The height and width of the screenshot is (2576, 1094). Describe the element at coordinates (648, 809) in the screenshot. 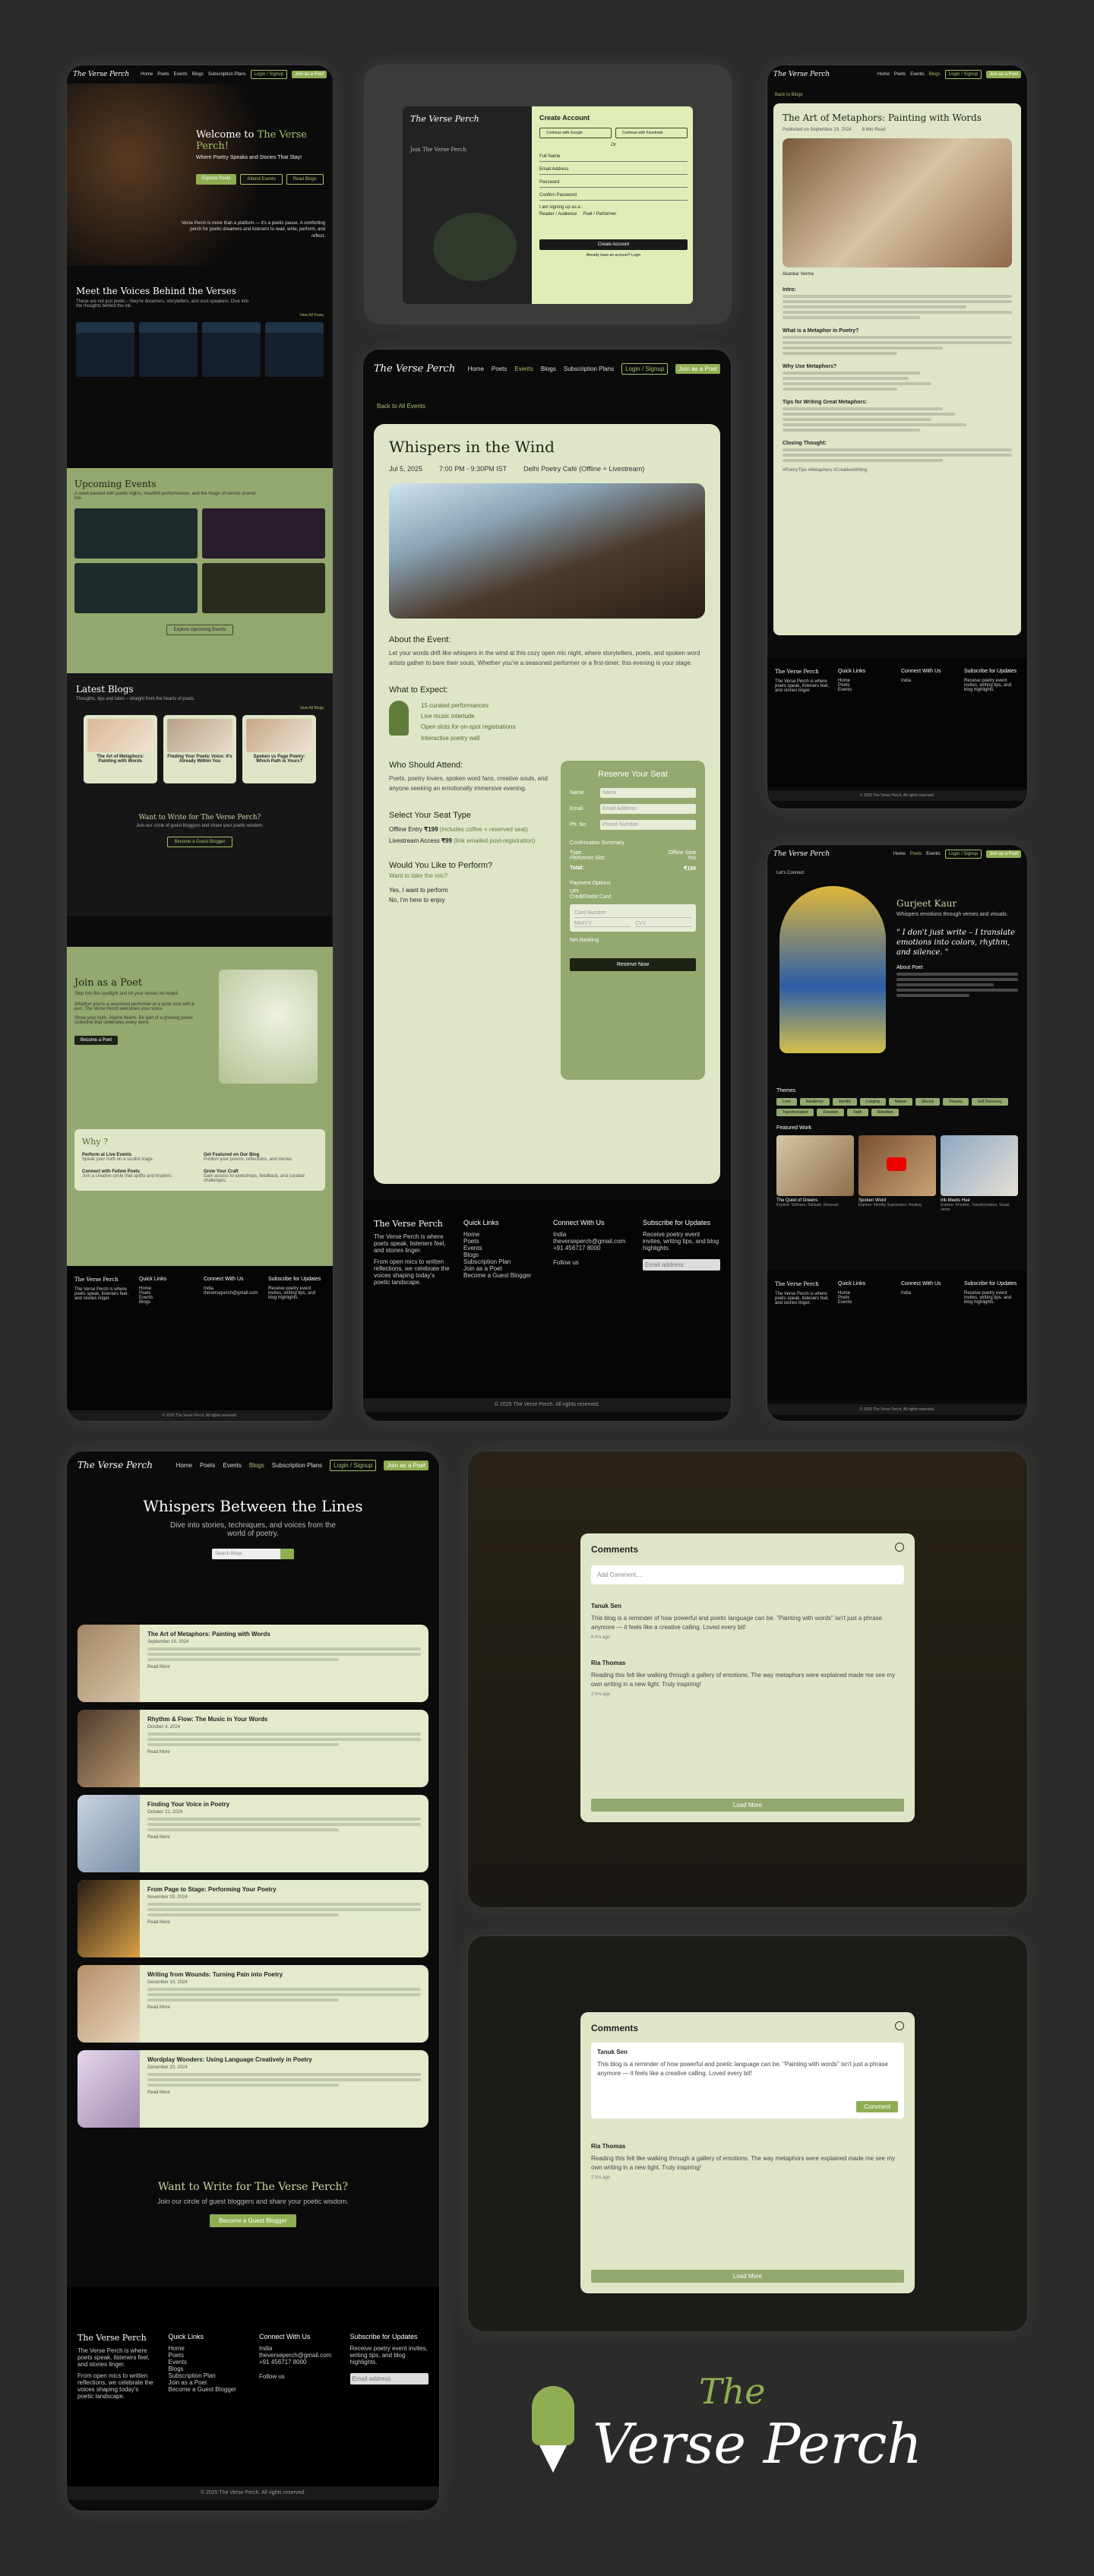

I see `email-input: Email Address` at that location.